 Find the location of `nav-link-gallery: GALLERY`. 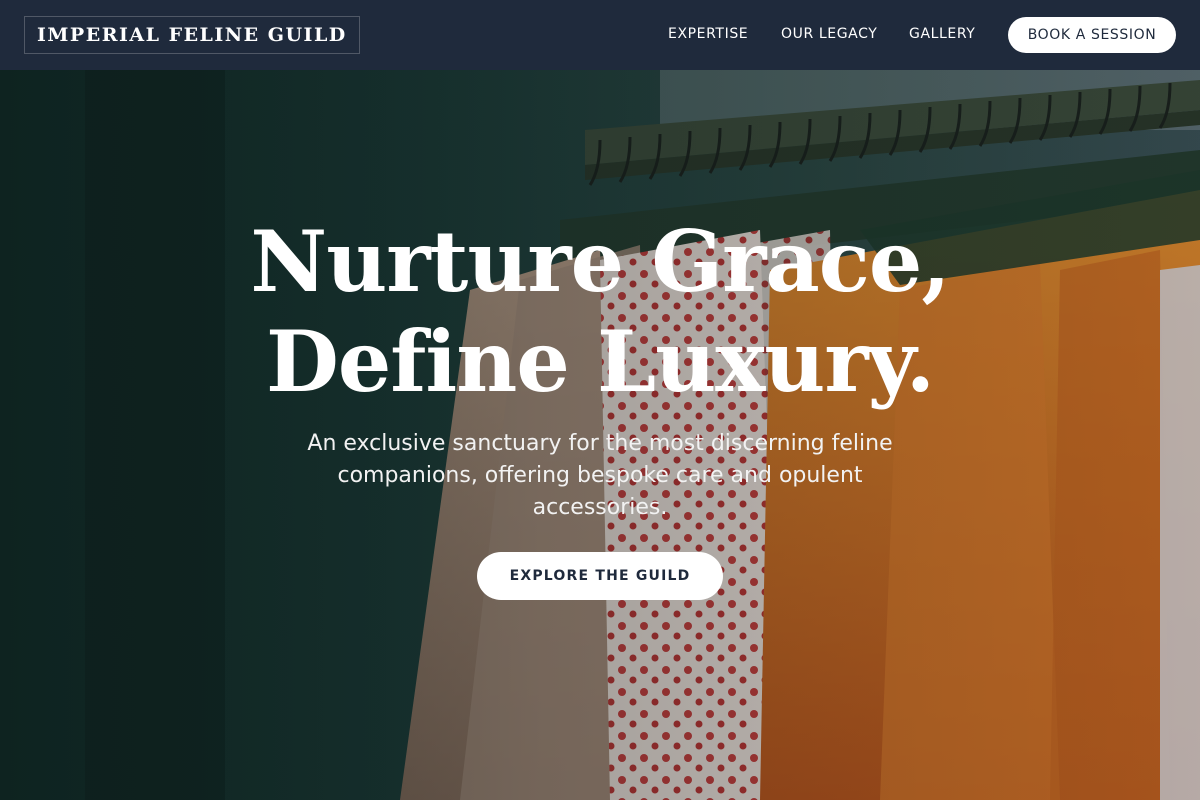

nav-link-gallery: GALLERY is located at coordinates (942, 34).